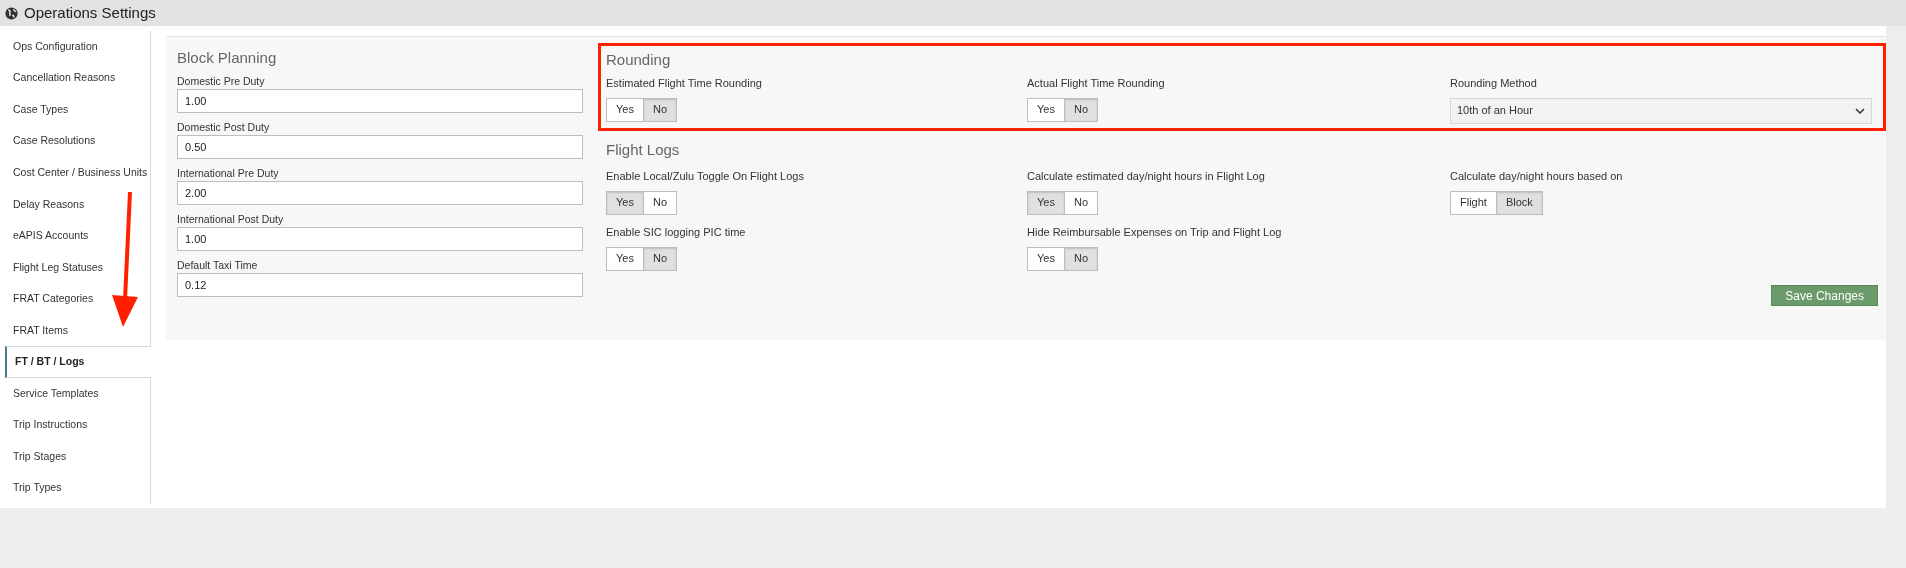  What do you see at coordinates (705, 176) in the screenshot?
I see `setting-label: Enable Local/Zulu Toggle On Flight Logs` at bounding box center [705, 176].